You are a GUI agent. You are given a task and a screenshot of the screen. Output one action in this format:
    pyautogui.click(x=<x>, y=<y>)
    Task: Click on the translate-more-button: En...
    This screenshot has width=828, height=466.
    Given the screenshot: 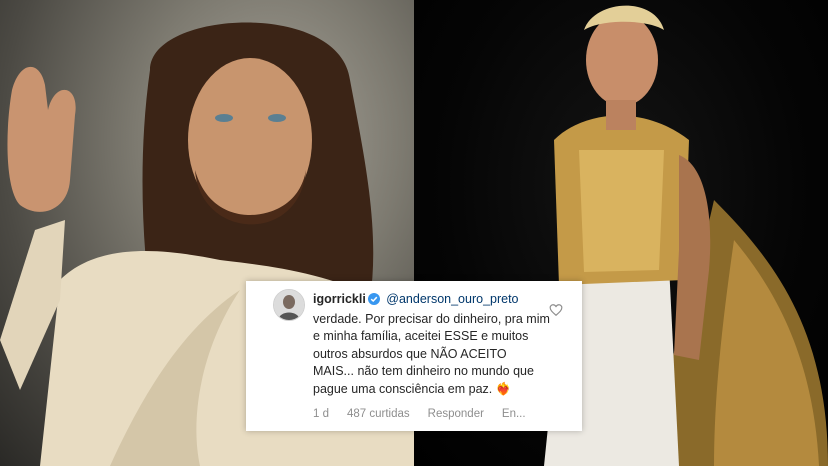 What is the action you would take?
    pyautogui.click(x=514, y=414)
    